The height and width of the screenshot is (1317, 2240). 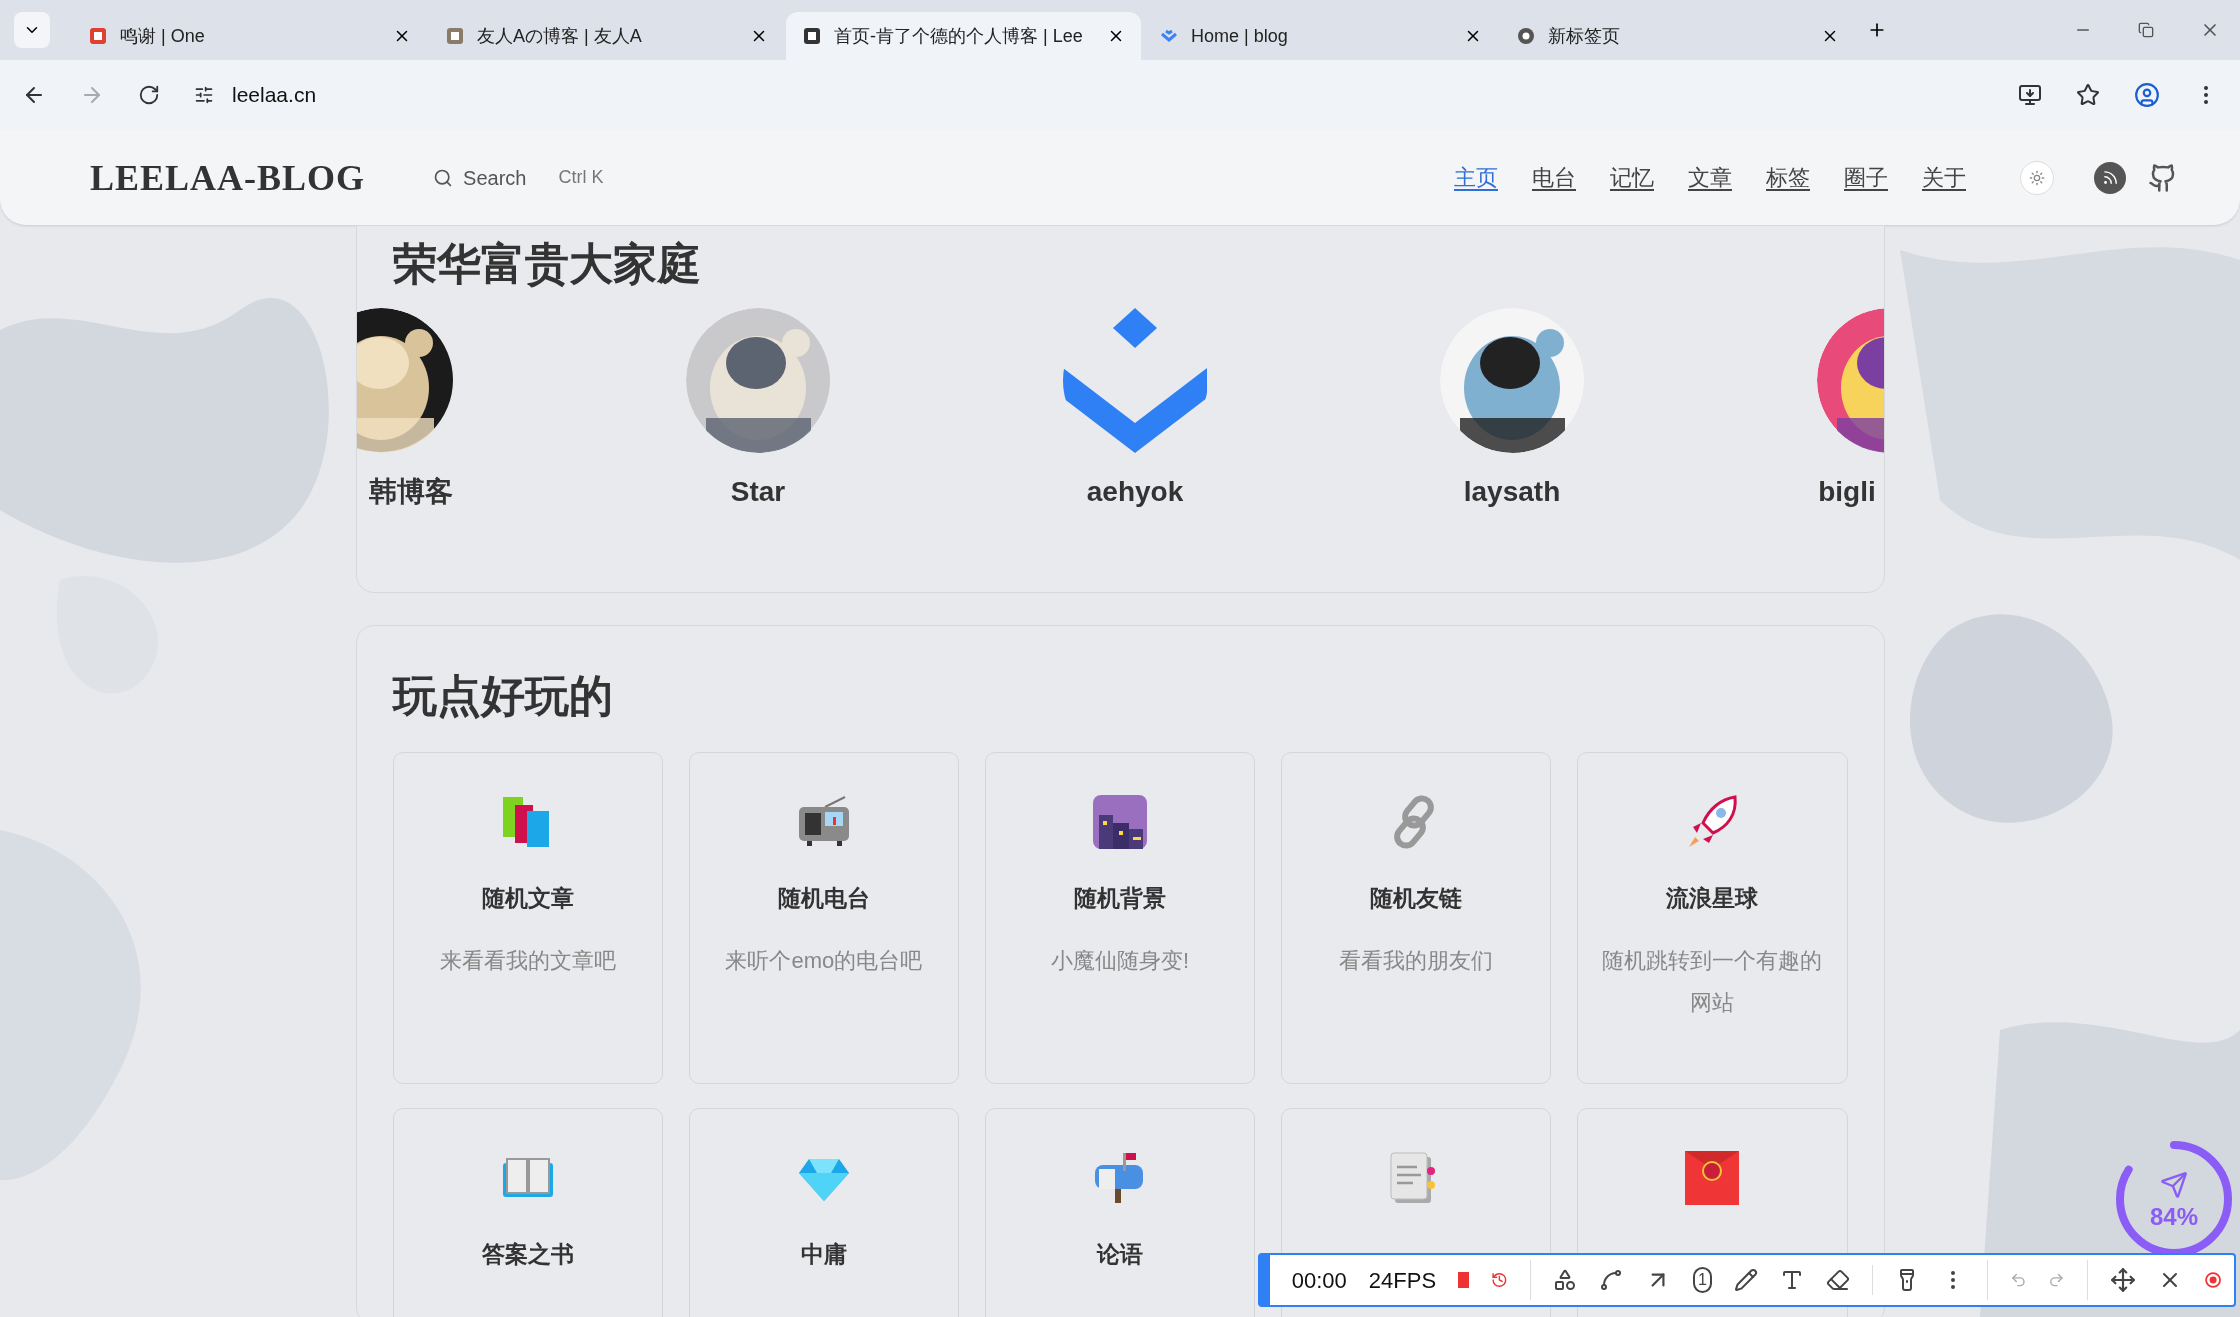 I want to click on site-logo: LEELAA-BLOG, so click(x=228, y=177).